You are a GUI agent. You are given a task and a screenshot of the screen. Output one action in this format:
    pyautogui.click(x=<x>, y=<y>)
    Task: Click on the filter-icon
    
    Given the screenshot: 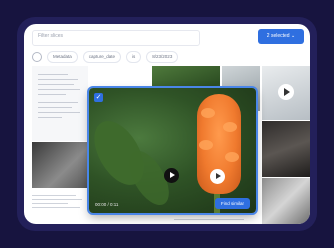 What is the action you would take?
    pyautogui.click(x=37, y=57)
    